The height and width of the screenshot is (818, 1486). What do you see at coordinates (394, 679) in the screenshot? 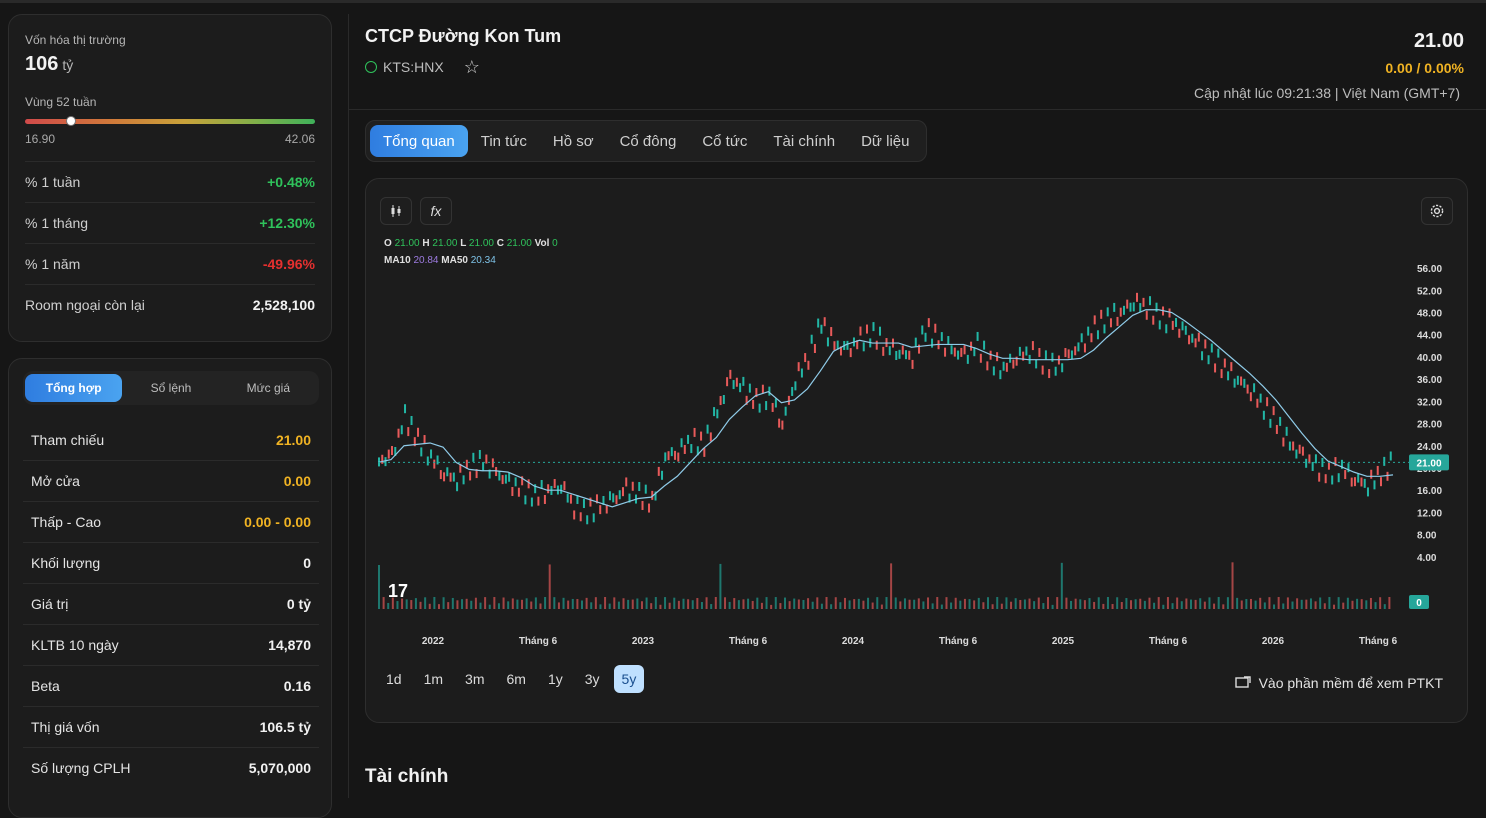
I see `range-button-1d: 1d` at bounding box center [394, 679].